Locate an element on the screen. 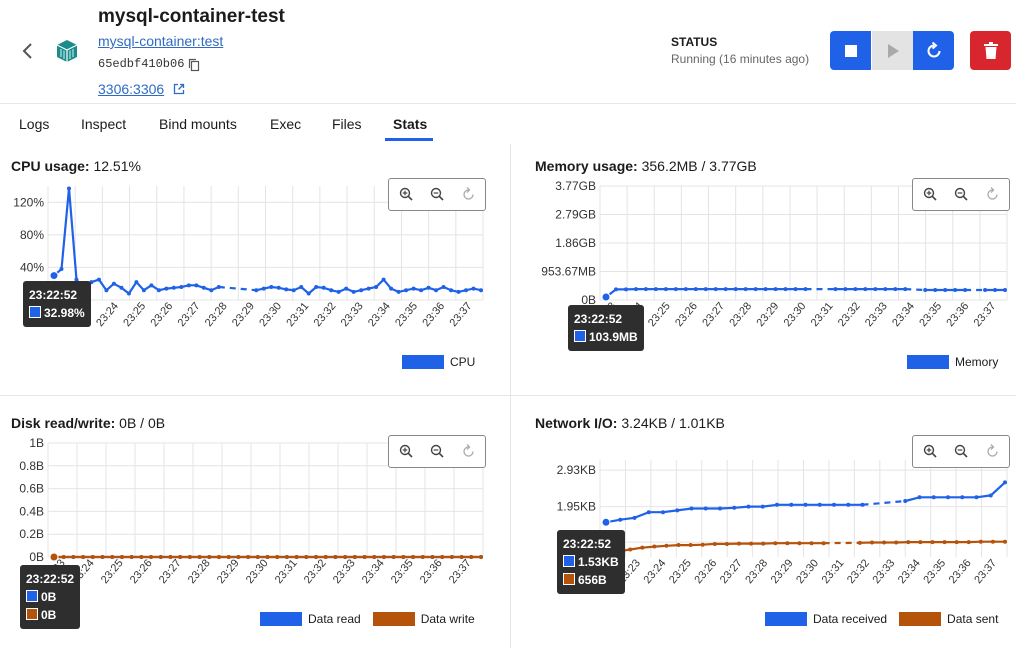  cpu-zoom-toolbar is located at coordinates (437, 194).